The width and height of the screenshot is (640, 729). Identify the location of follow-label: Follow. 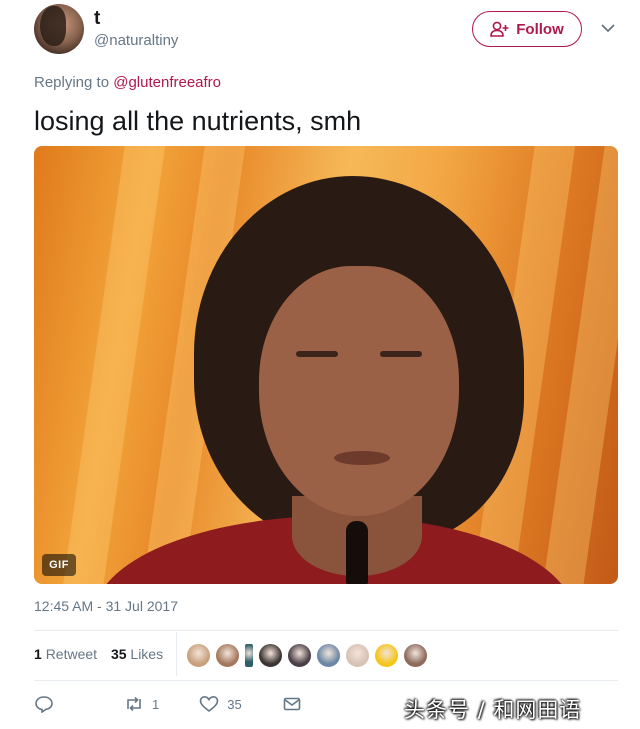
(540, 29).